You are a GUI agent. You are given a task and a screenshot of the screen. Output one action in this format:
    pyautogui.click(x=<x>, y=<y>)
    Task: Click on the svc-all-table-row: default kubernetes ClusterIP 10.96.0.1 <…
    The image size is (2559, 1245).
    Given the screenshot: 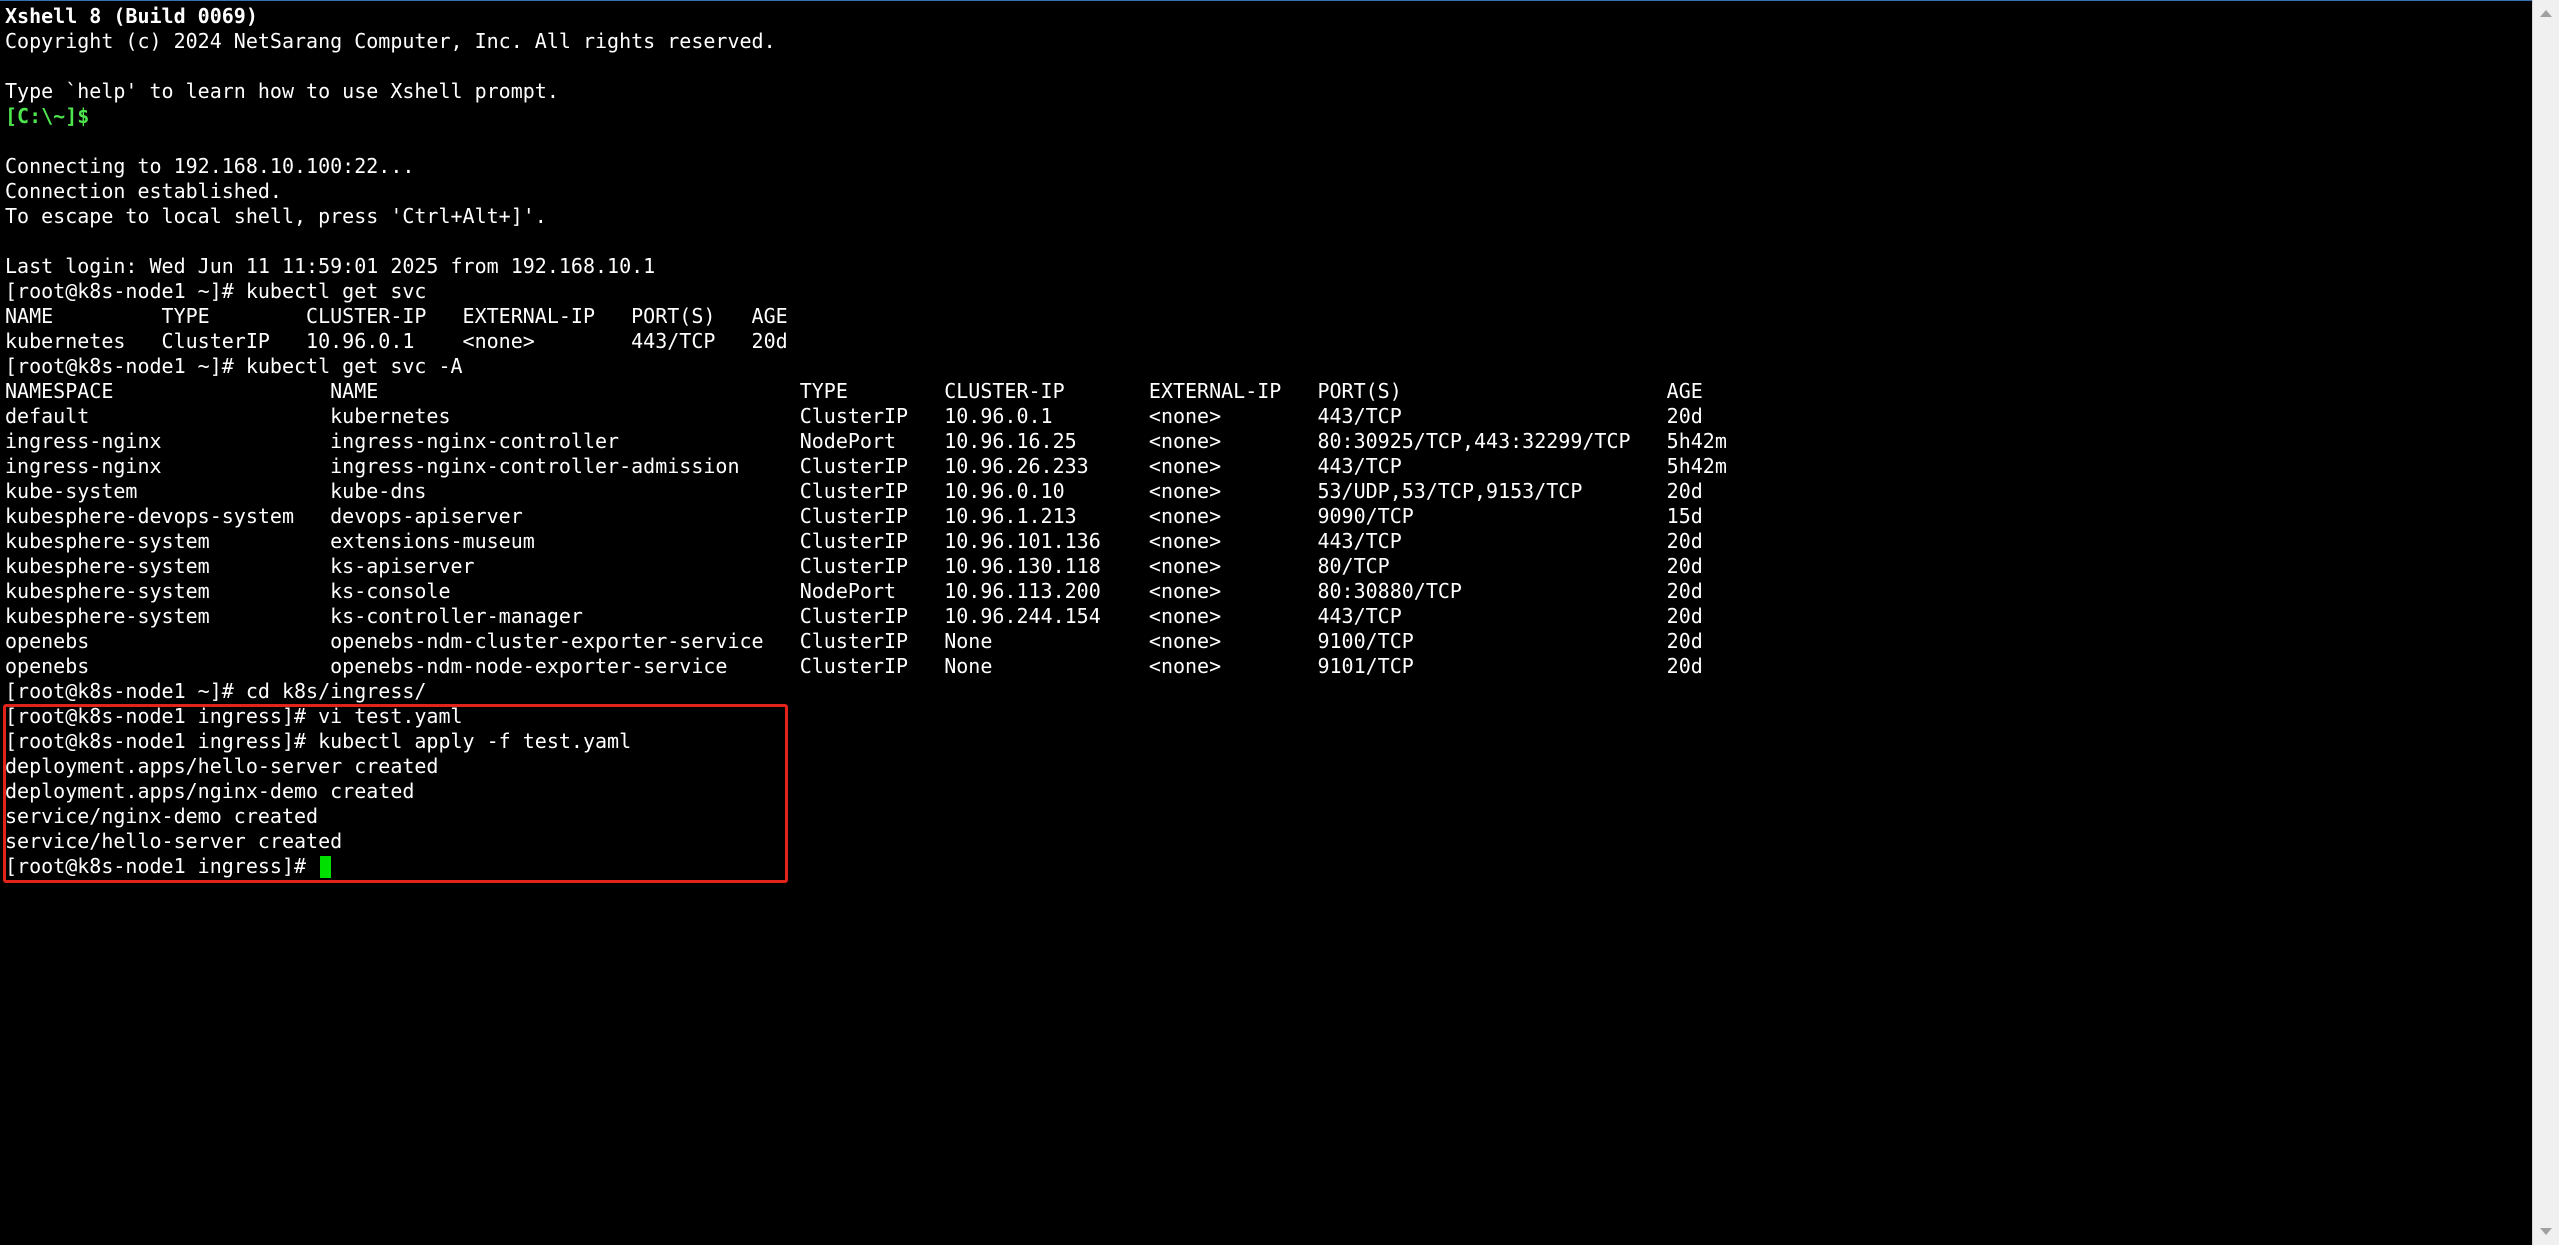 What is the action you would take?
    pyautogui.click(x=854, y=416)
    